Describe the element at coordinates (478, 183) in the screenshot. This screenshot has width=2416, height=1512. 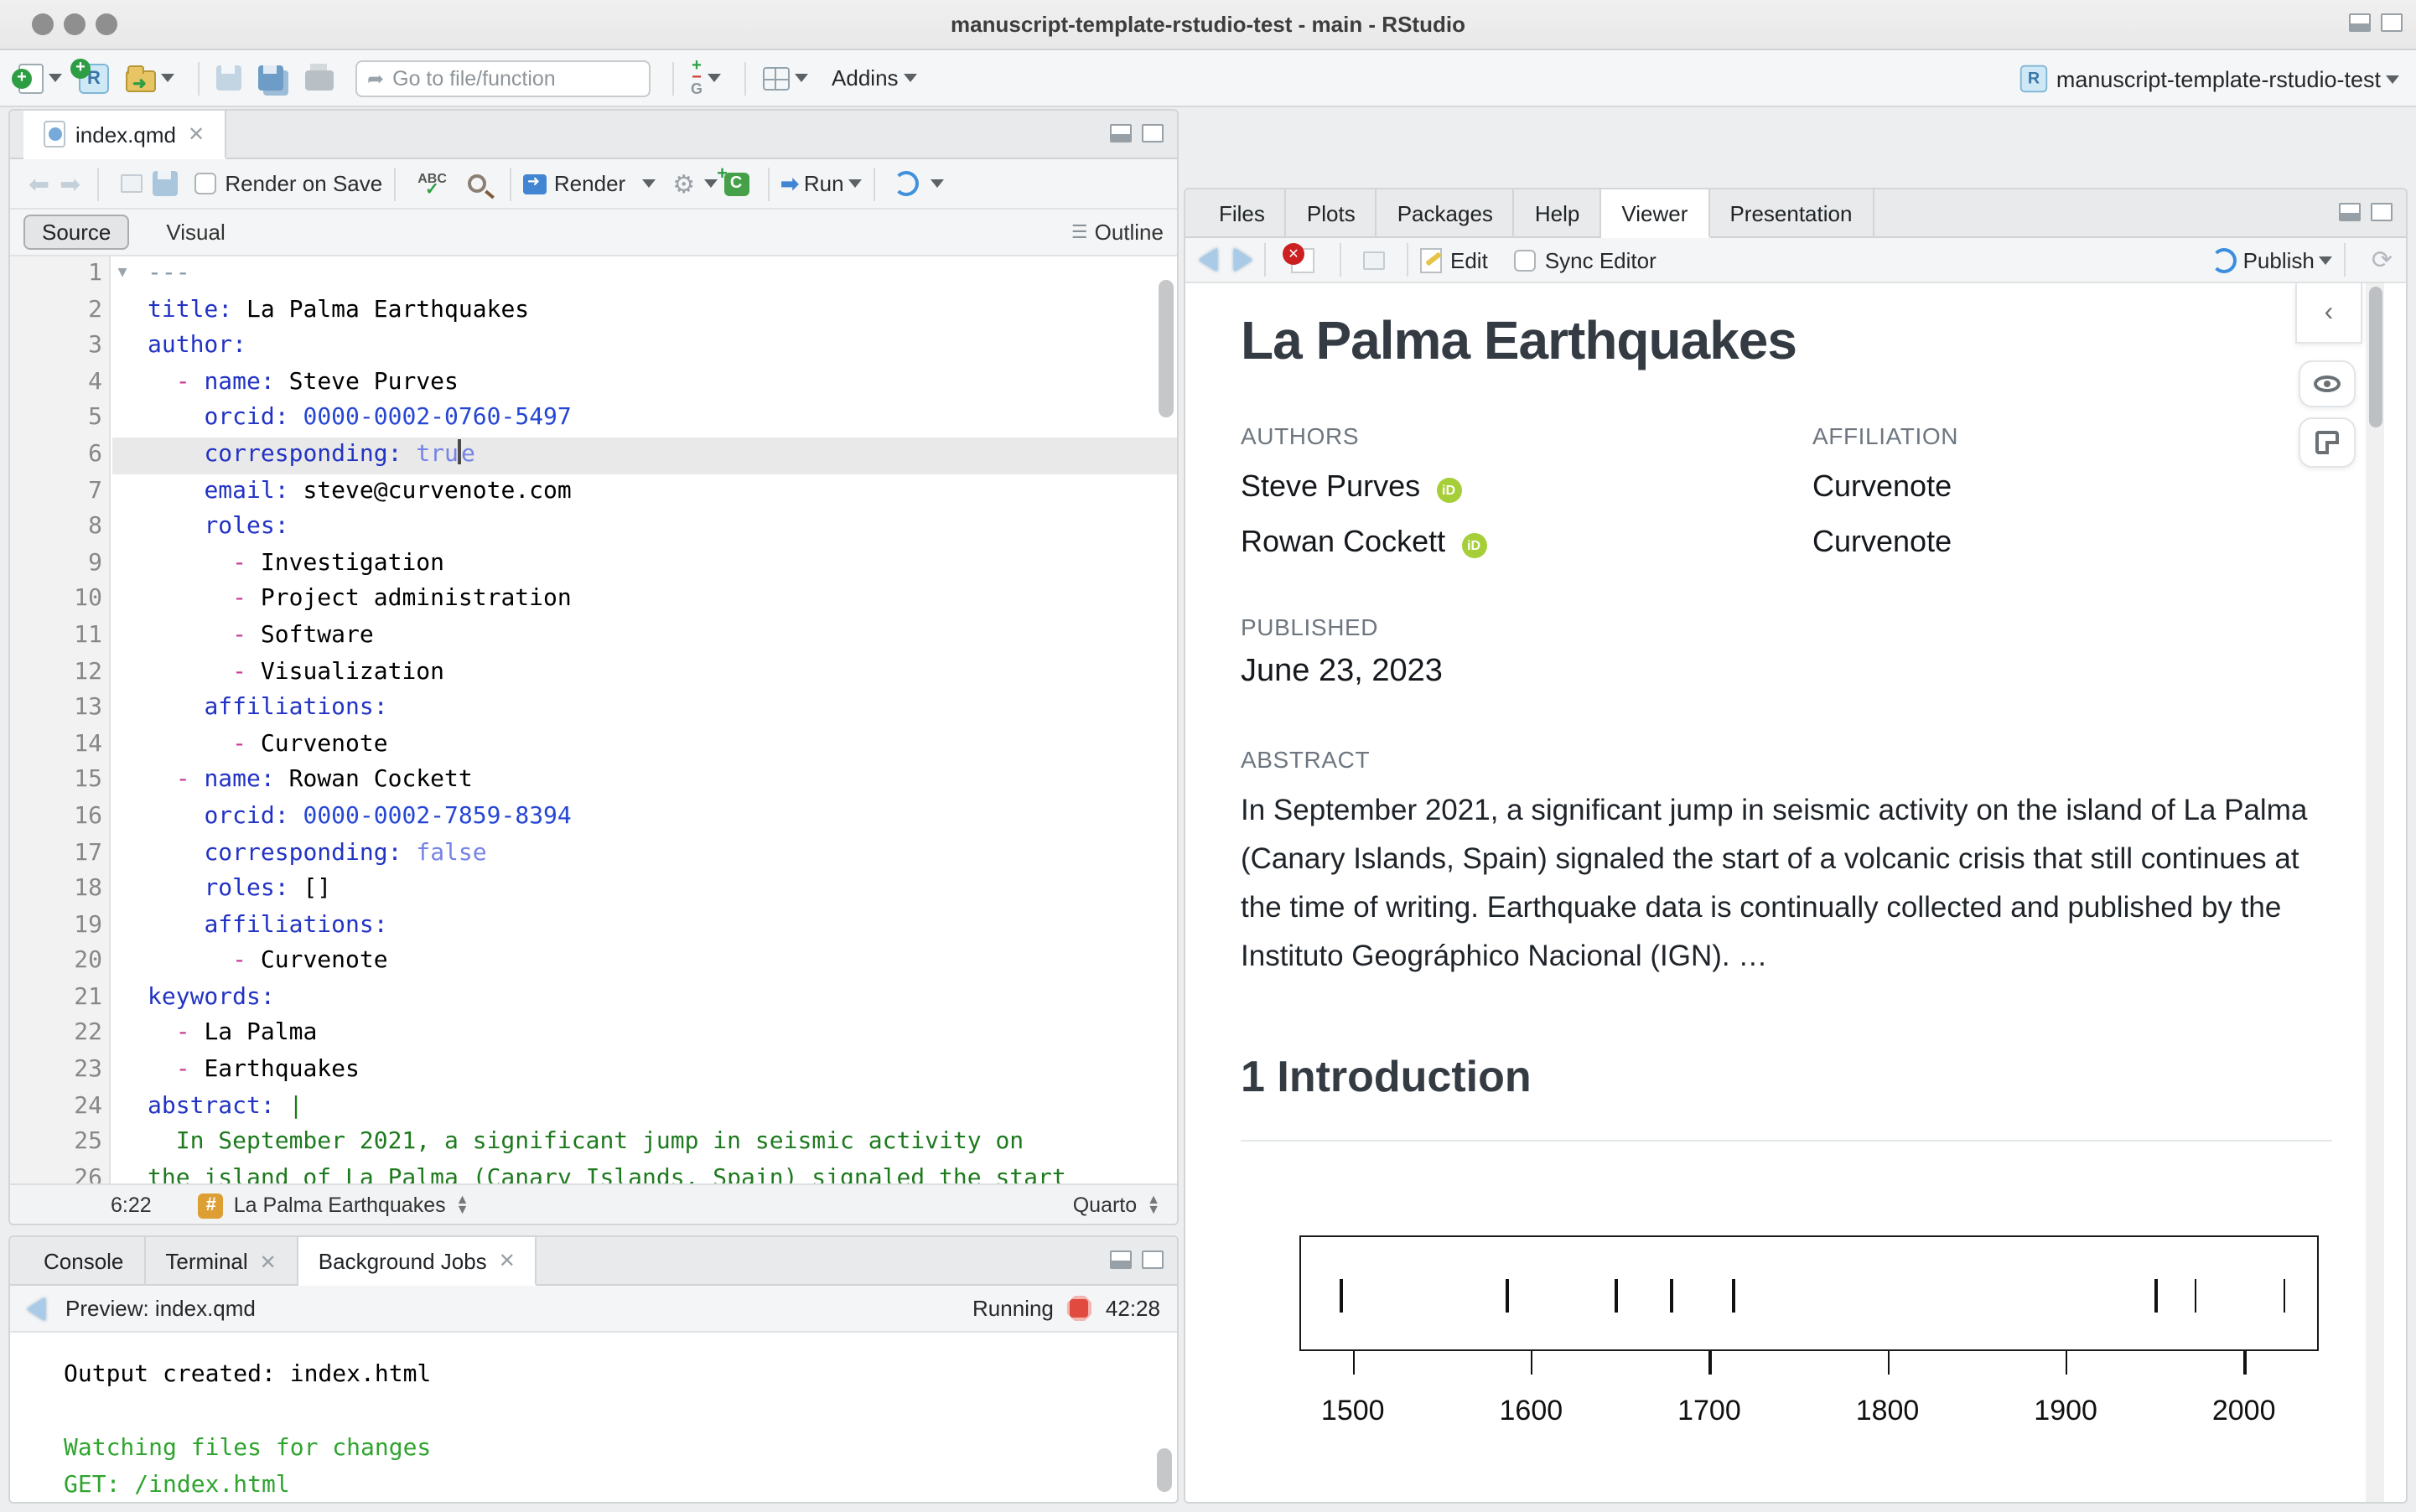
I see `find-replace-icon` at that location.